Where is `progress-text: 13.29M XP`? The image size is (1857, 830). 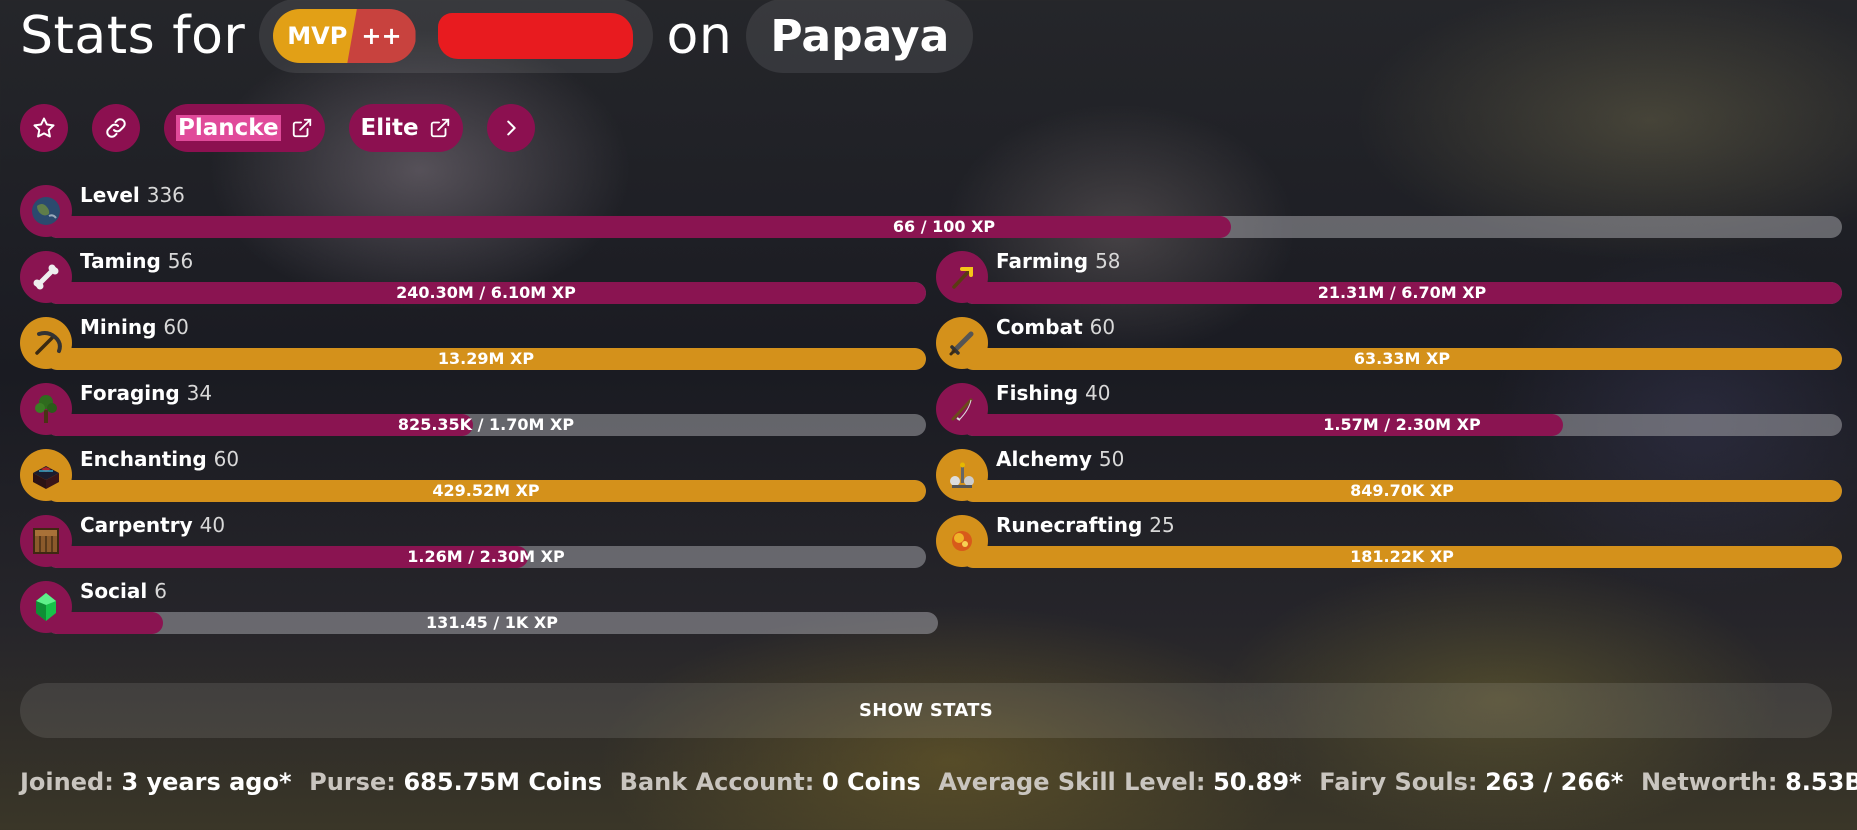 progress-text: 13.29M XP is located at coordinates (486, 358).